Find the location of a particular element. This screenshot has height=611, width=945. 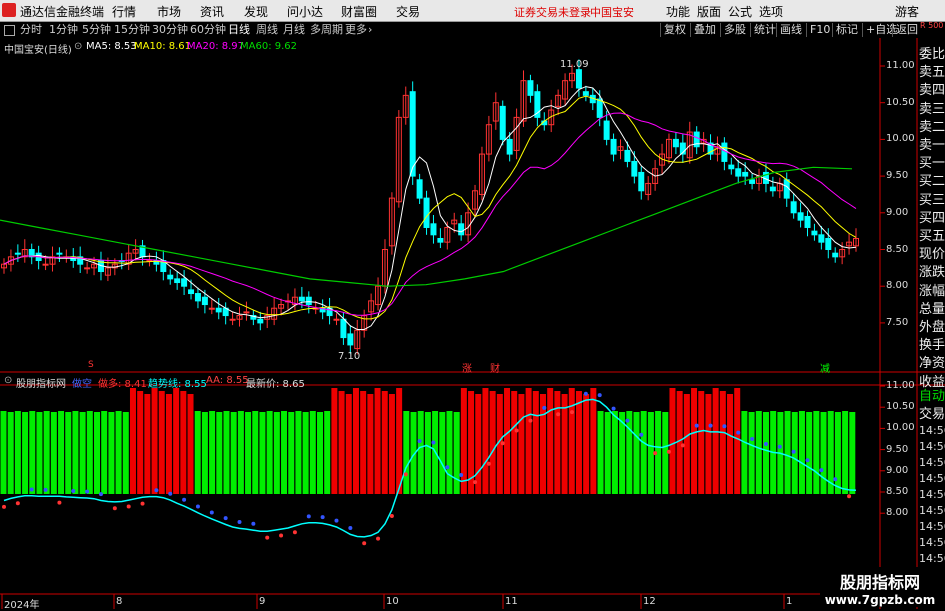

chevron-right-icon: › is located at coordinates (370, 30).